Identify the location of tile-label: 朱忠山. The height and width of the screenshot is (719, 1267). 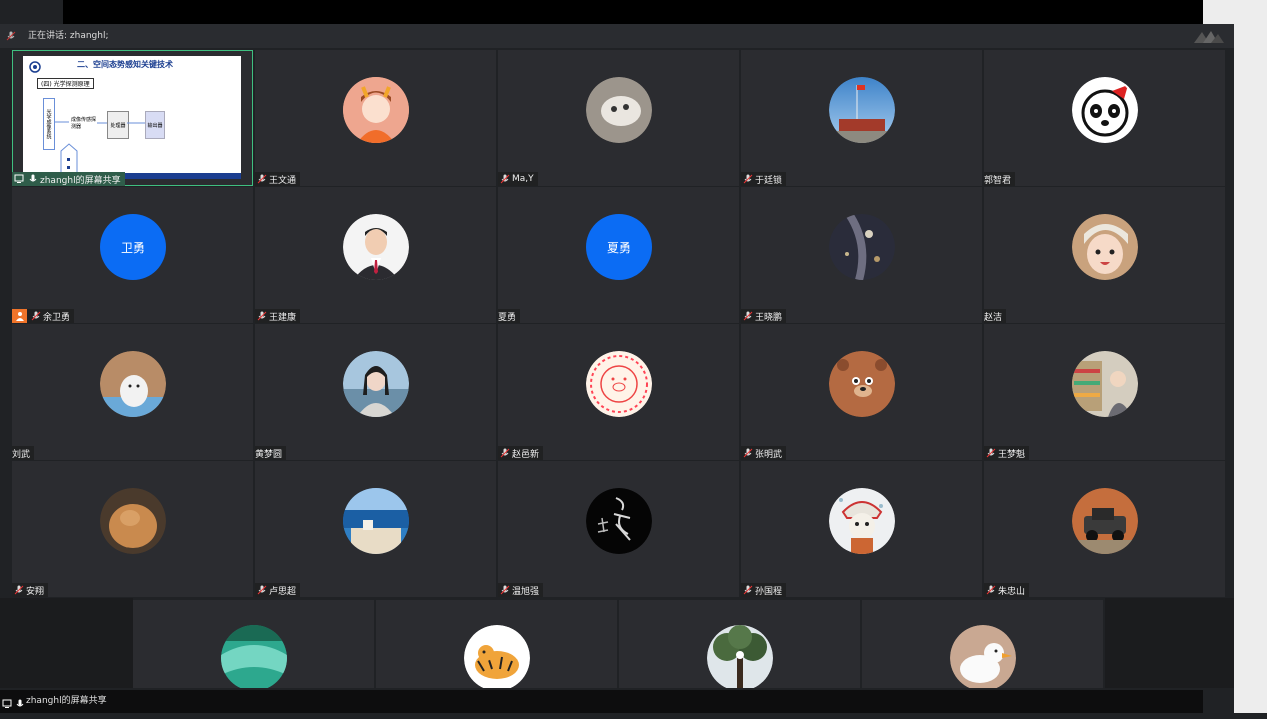
(1007, 590).